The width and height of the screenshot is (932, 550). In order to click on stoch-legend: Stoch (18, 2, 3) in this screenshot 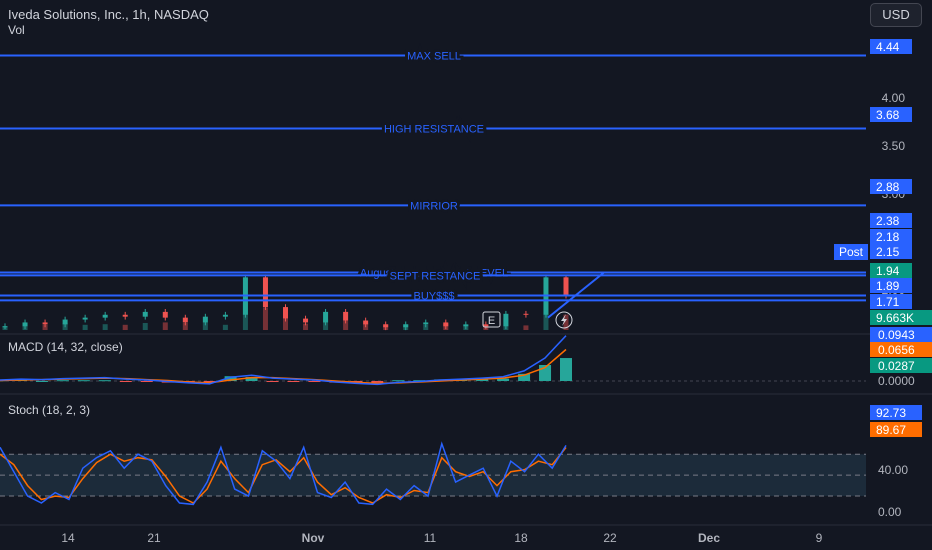, I will do `click(49, 410)`.